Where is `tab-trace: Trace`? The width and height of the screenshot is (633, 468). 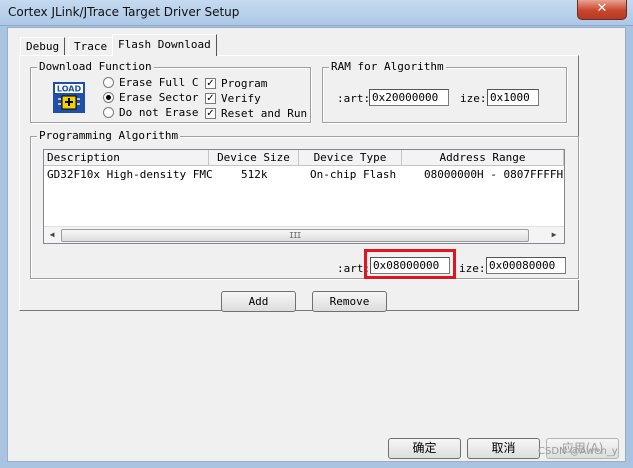
tab-trace: Trace is located at coordinates (91, 46).